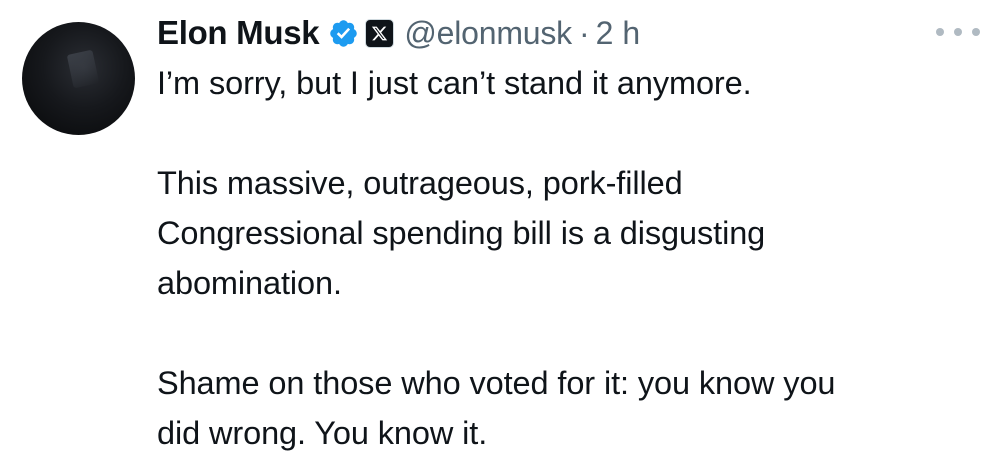 Image resolution: width=1000 pixels, height=463 pixels. Describe the element at coordinates (380, 33) in the screenshot. I see `x-logo-icon` at that location.